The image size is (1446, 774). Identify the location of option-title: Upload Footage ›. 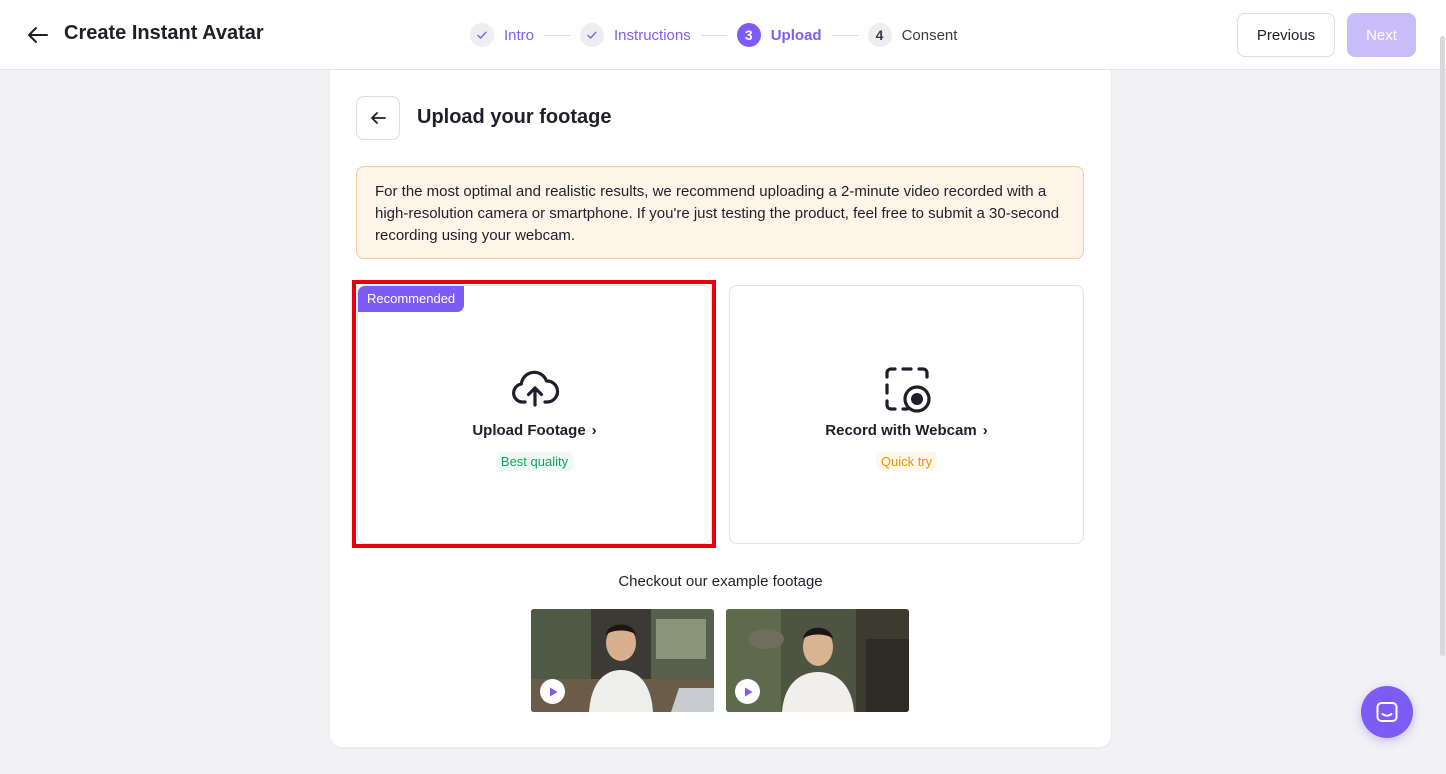
(534, 430).